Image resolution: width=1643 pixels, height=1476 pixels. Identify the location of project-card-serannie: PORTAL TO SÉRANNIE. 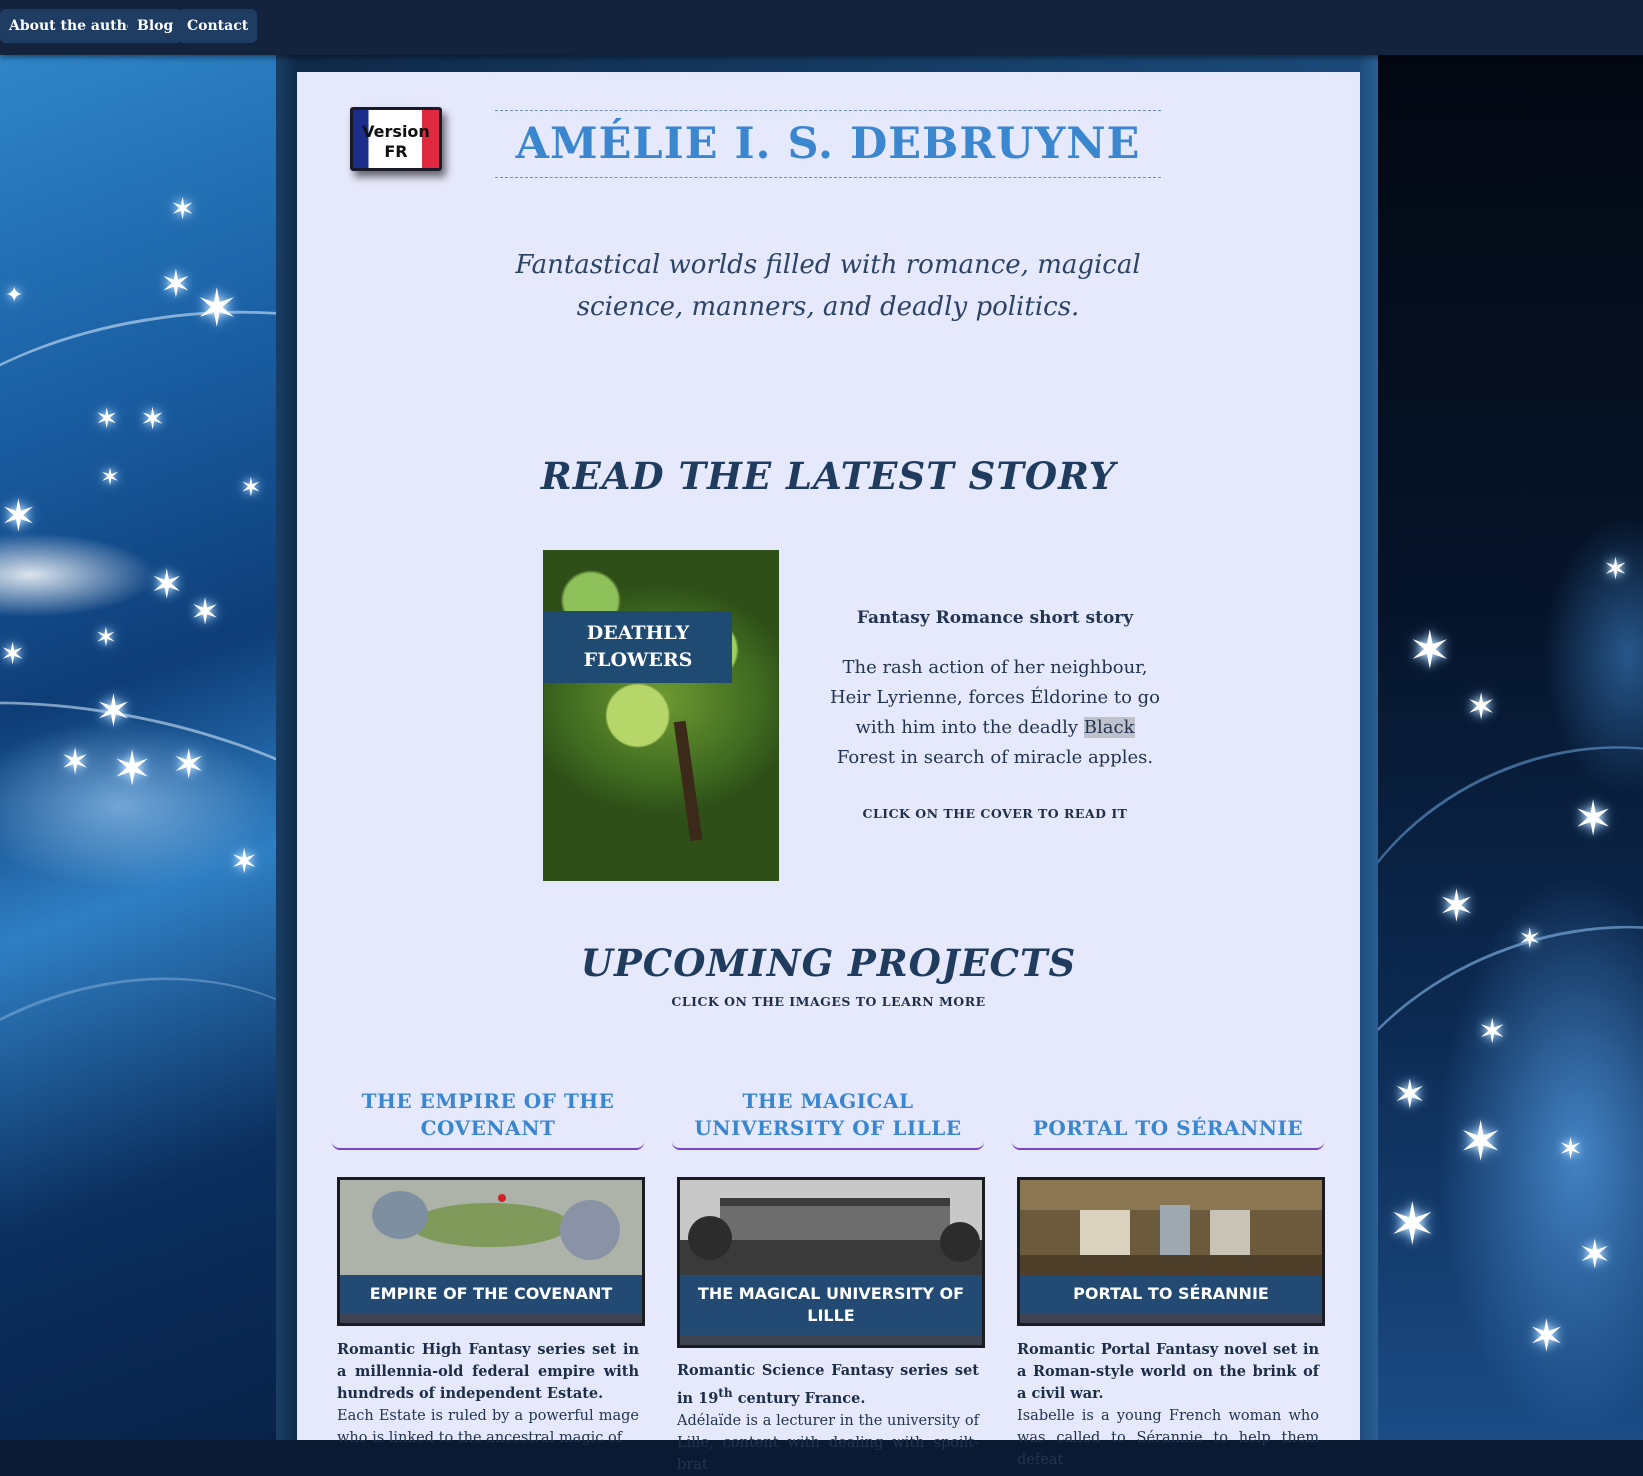
(1171, 1251).